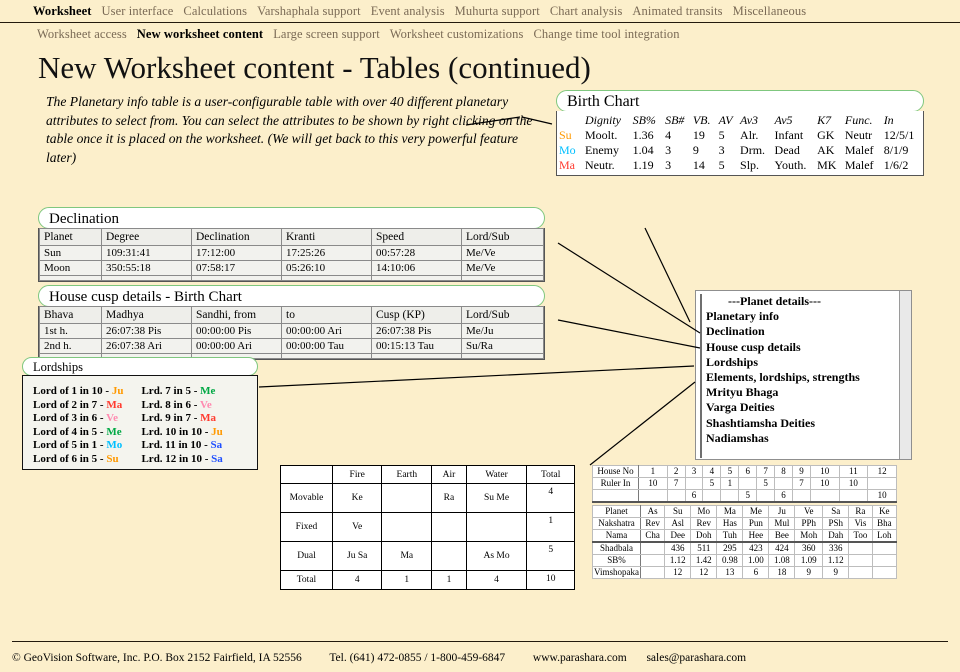 This screenshot has width=960, height=672. Describe the element at coordinates (789, 135) in the screenshot. I see `table-cell: Infant` at that location.